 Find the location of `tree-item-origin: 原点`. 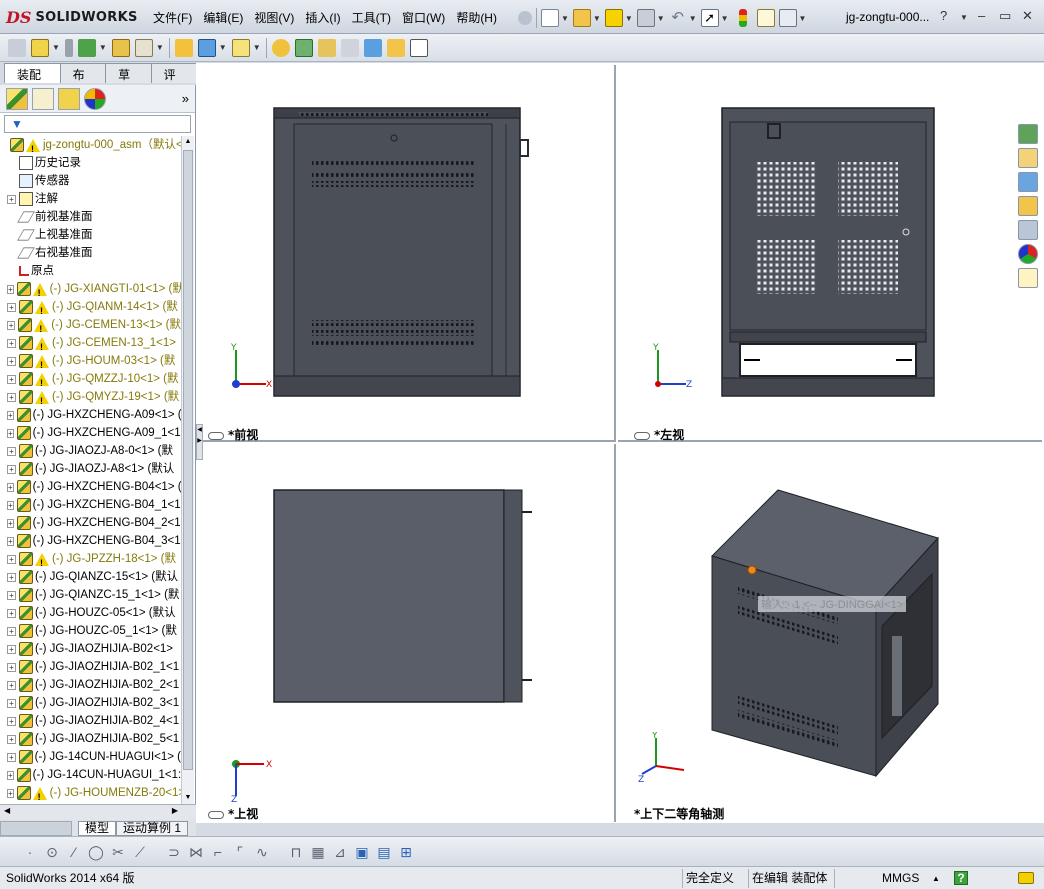

tree-item-origin: 原点 is located at coordinates (90, 271).